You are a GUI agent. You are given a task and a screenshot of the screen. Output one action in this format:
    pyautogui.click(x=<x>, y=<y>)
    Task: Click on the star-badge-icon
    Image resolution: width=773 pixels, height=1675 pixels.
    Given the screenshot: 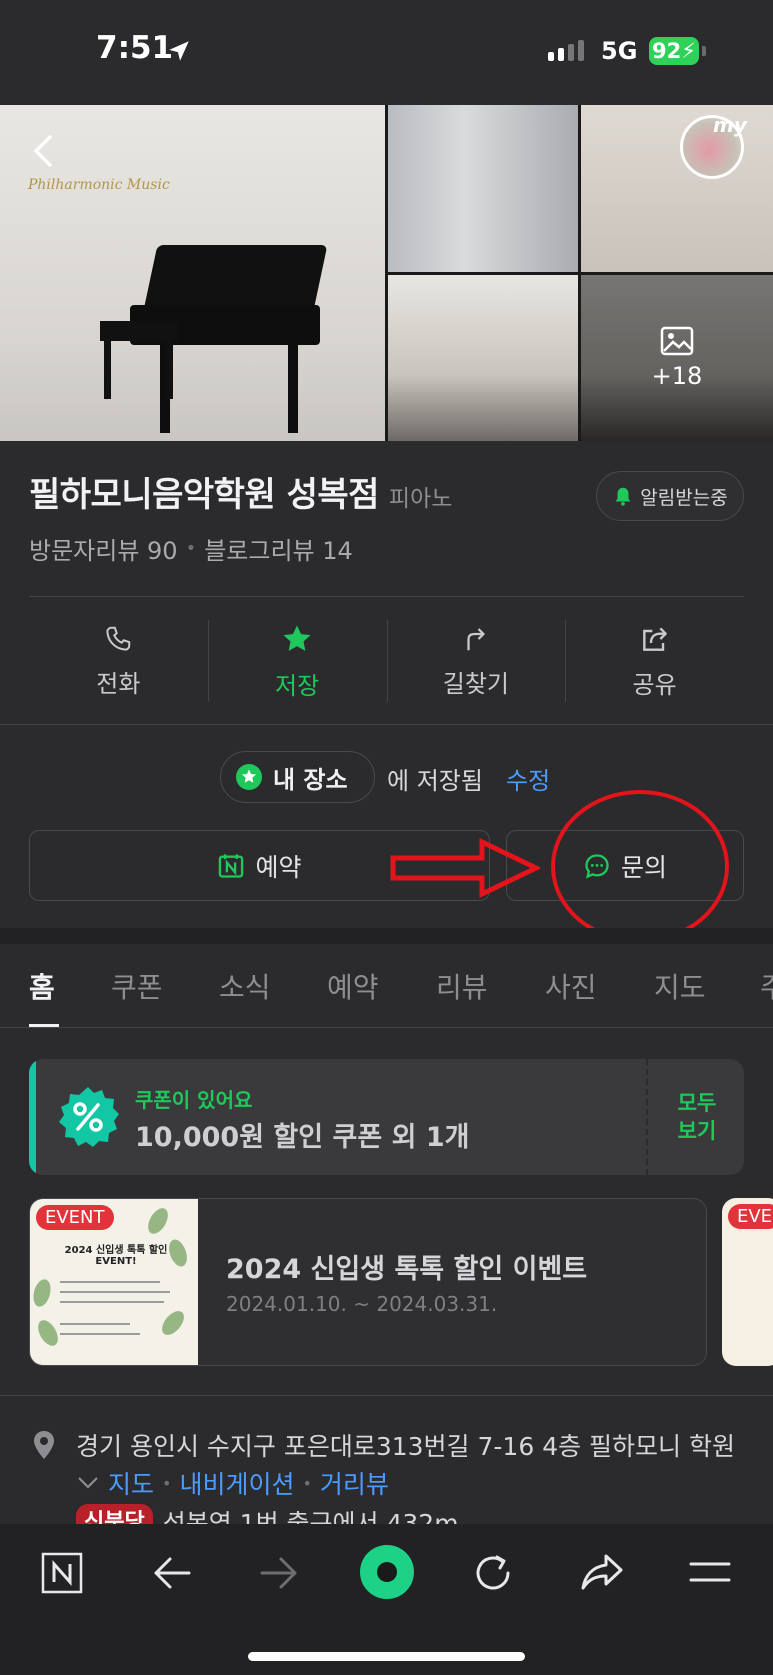 What is the action you would take?
    pyautogui.click(x=249, y=777)
    